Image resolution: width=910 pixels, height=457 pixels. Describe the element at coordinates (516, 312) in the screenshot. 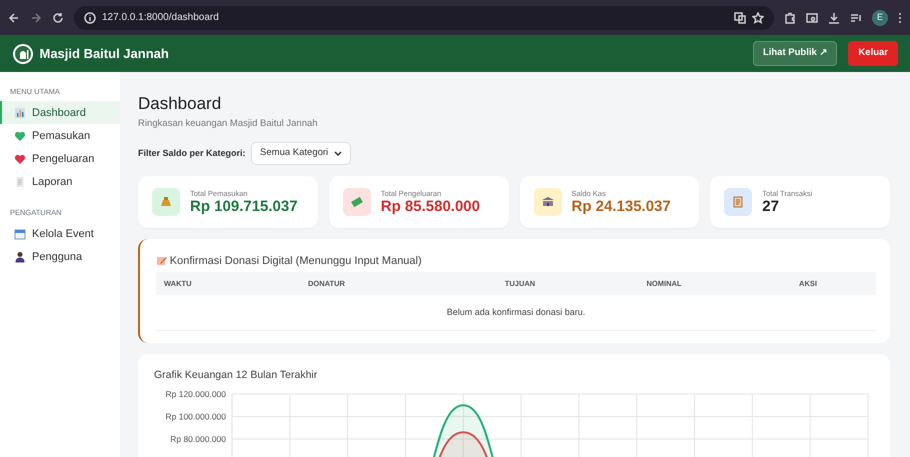

I see `empty-message: Belum ada konfirmasi donasi baru.` at that location.